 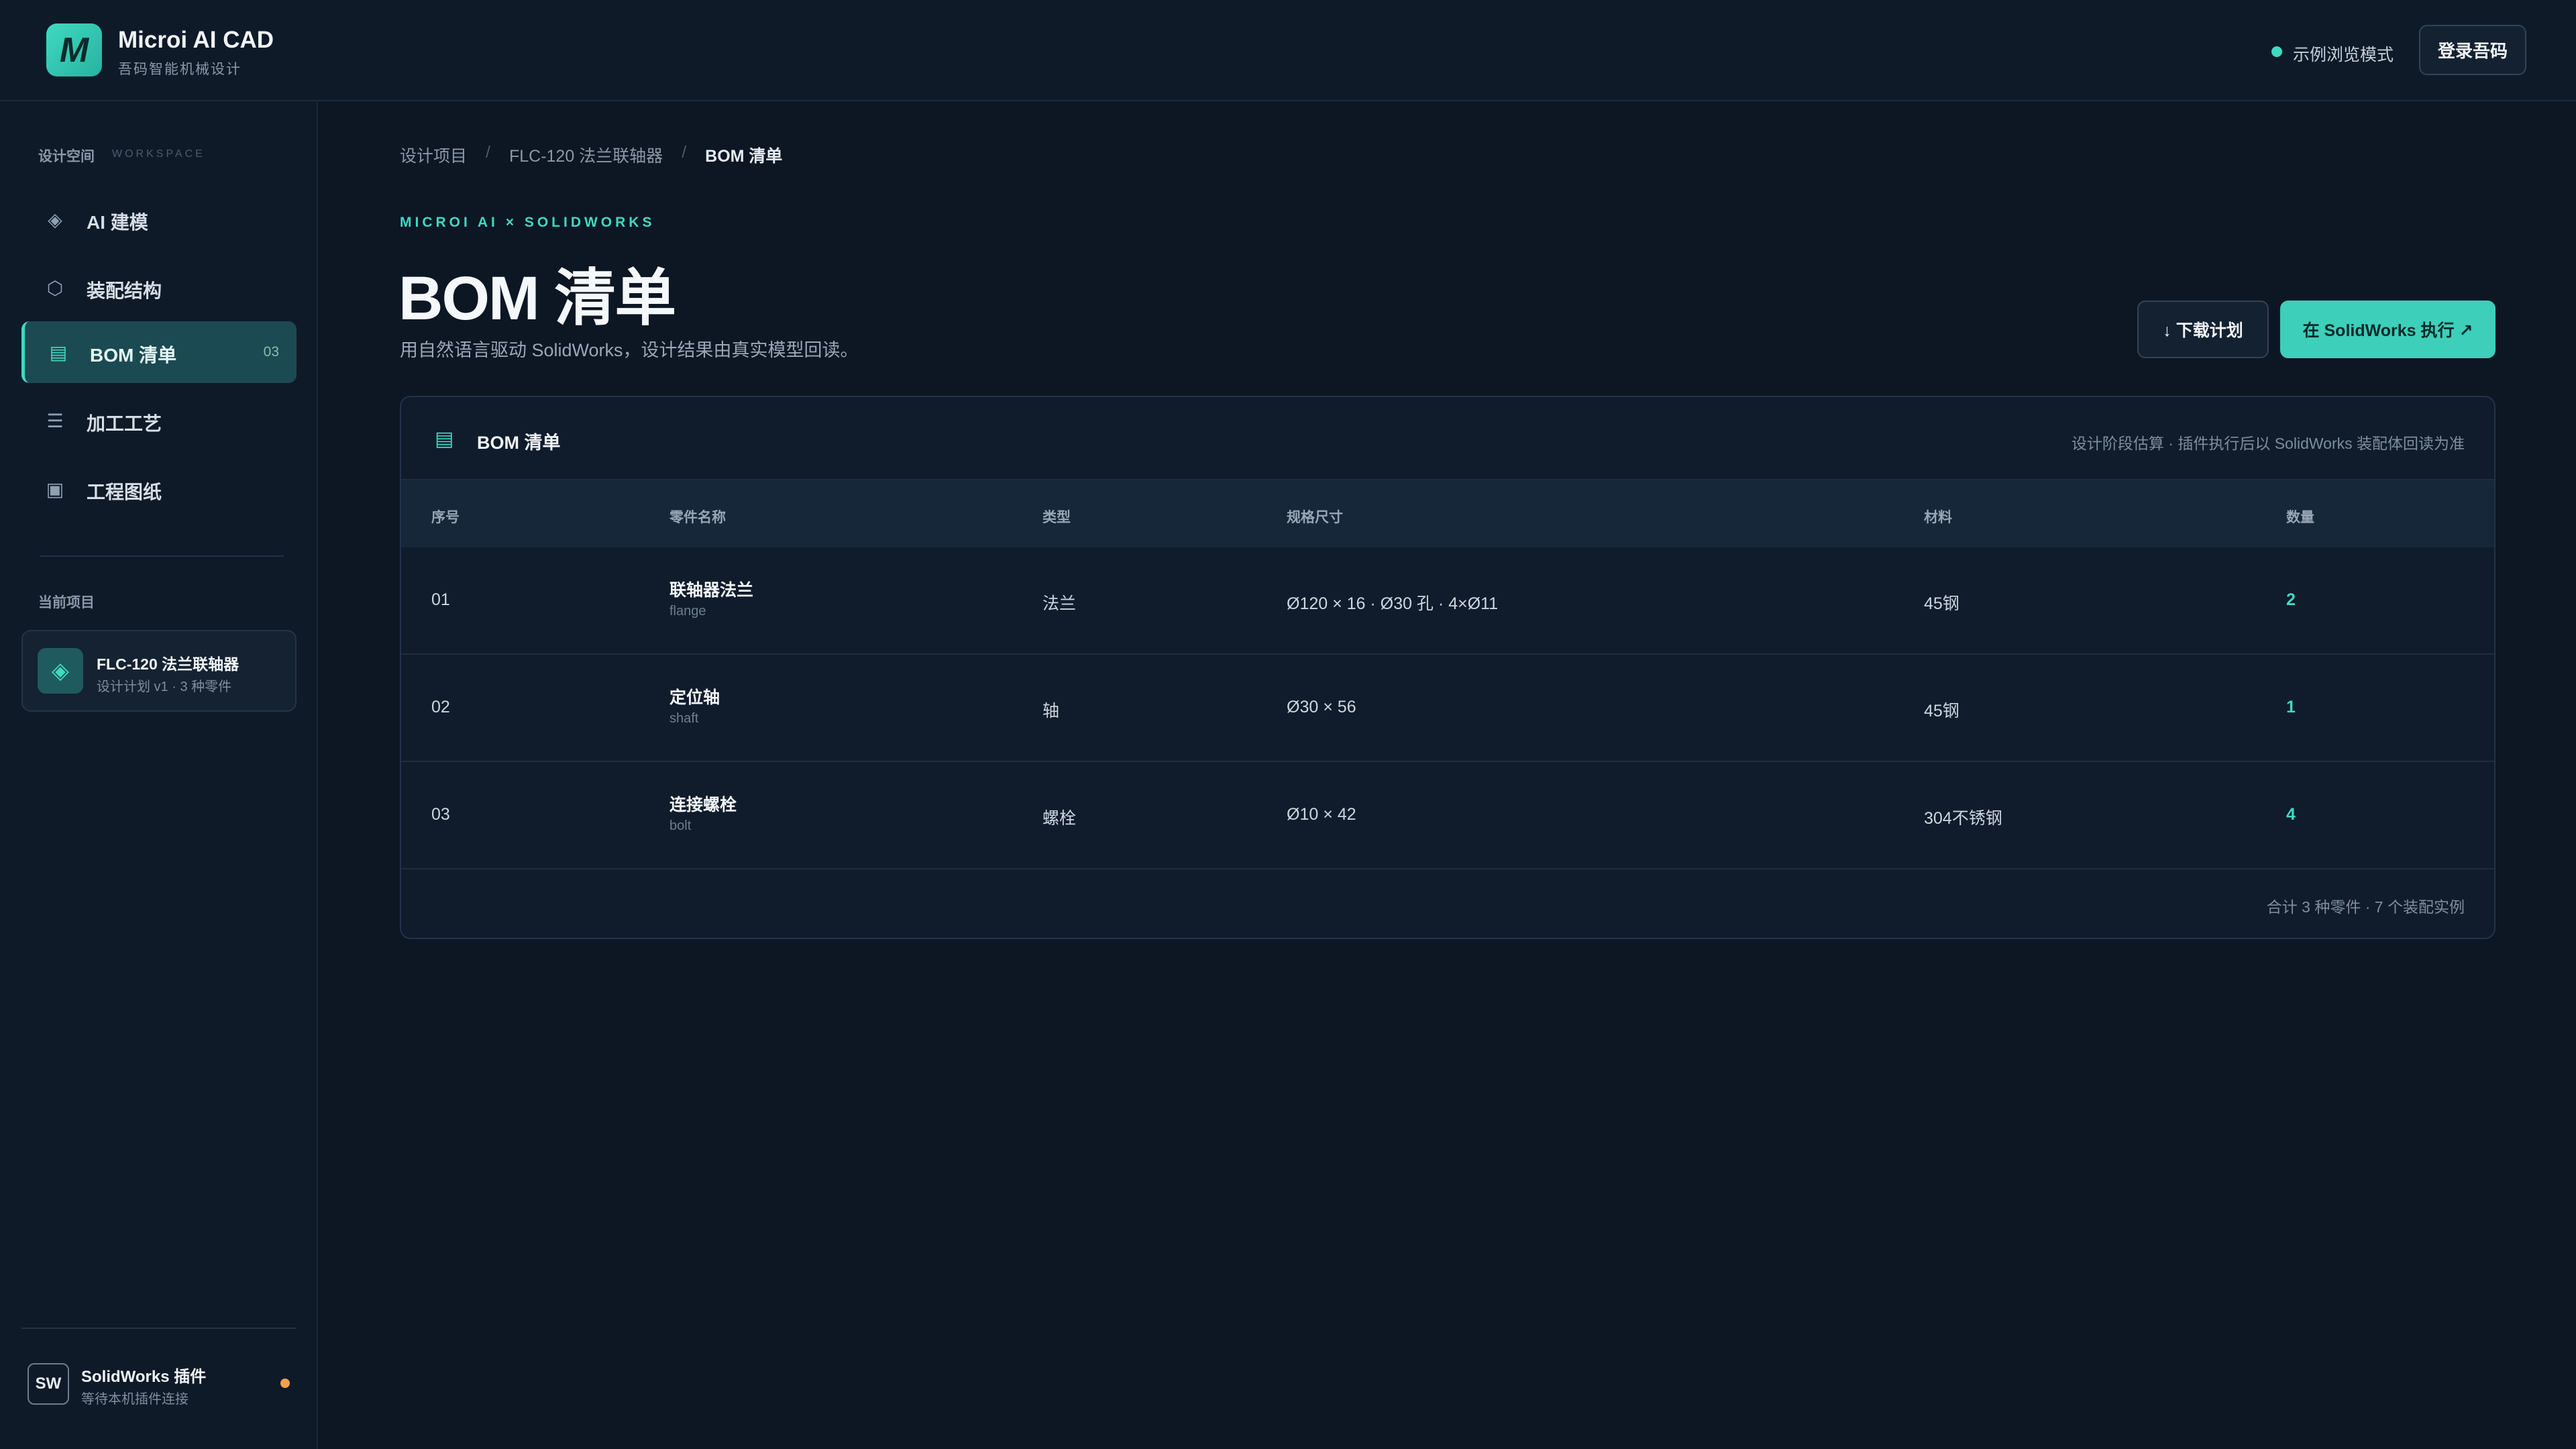 I want to click on drawing-icon: ▣, so click(x=55, y=489).